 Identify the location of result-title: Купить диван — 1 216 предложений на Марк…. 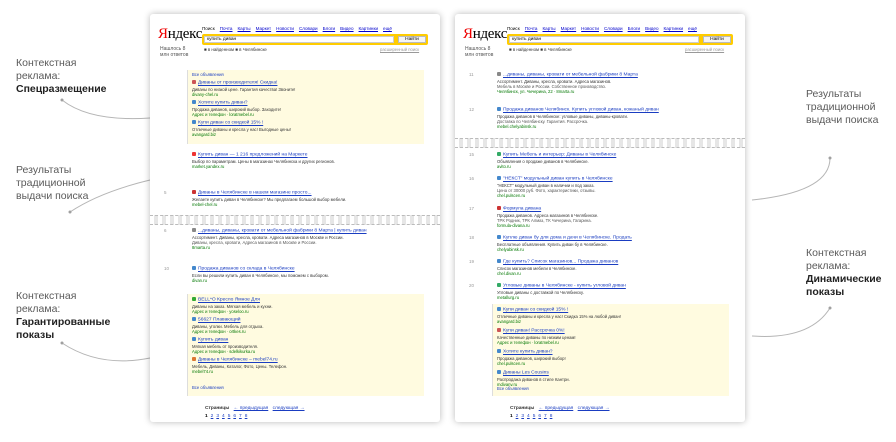
(253, 155).